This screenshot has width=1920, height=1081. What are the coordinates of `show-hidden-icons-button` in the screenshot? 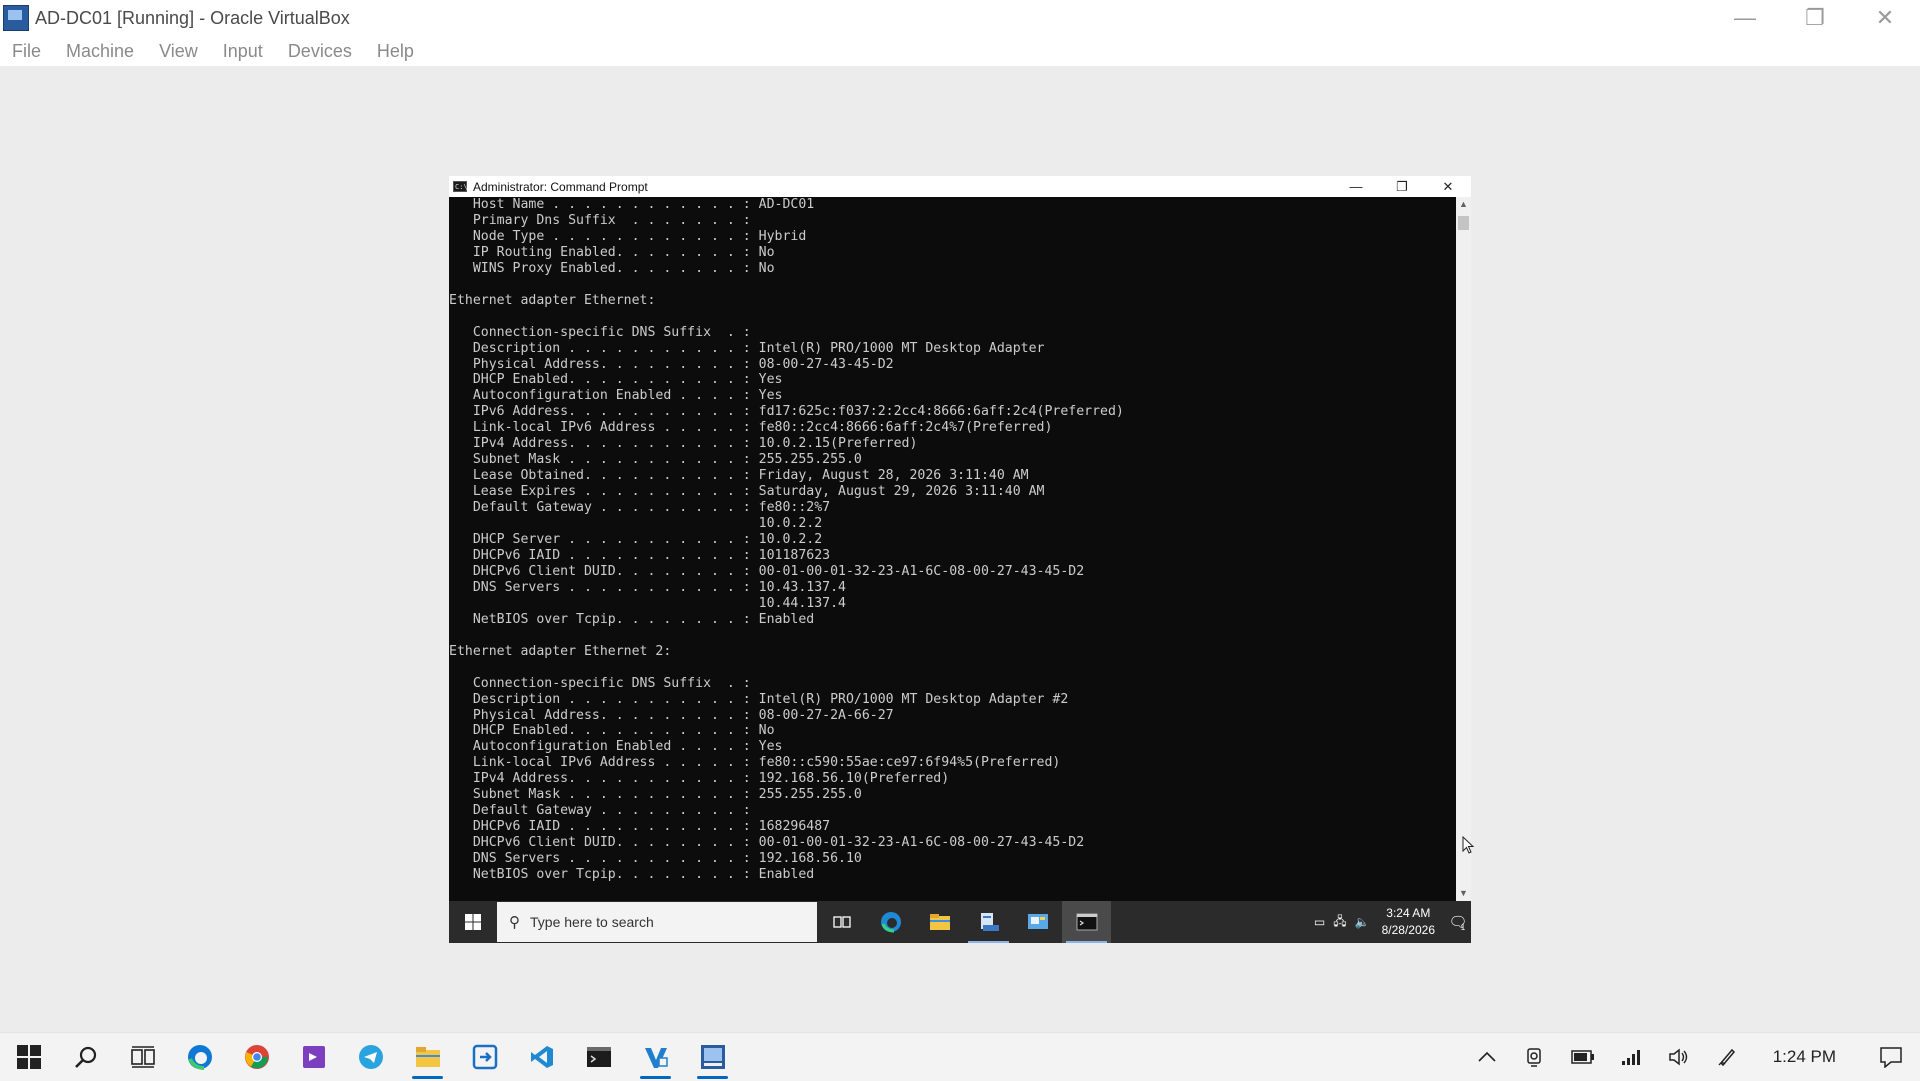 It's located at (1487, 1057).